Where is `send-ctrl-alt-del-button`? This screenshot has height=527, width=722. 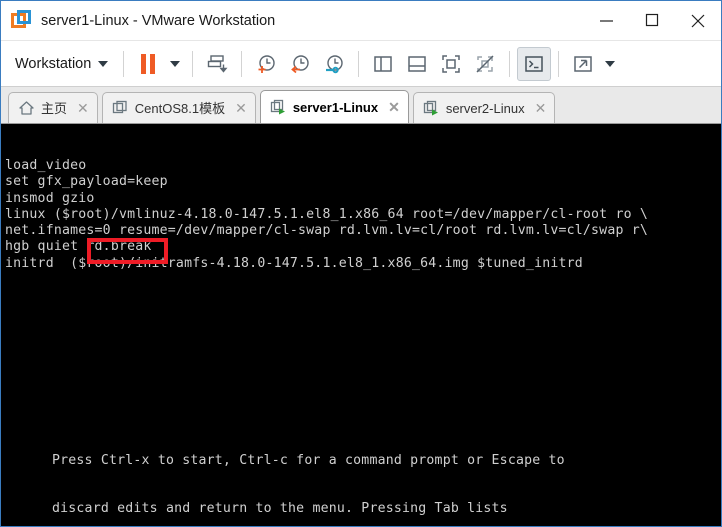
send-ctrl-alt-del-button is located at coordinates (217, 64).